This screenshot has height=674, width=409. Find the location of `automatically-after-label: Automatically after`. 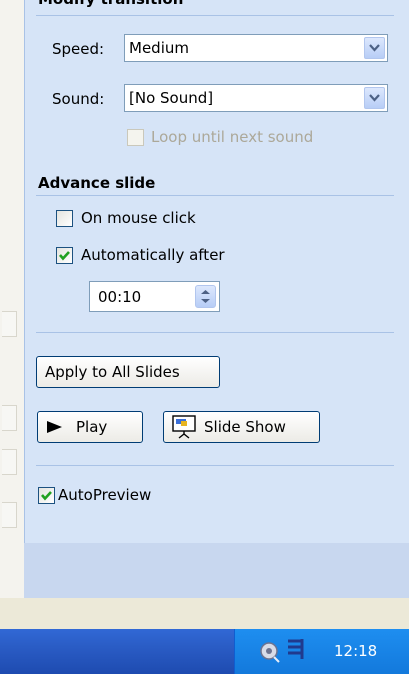

automatically-after-label: Automatically after is located at coordinates (153, 255).